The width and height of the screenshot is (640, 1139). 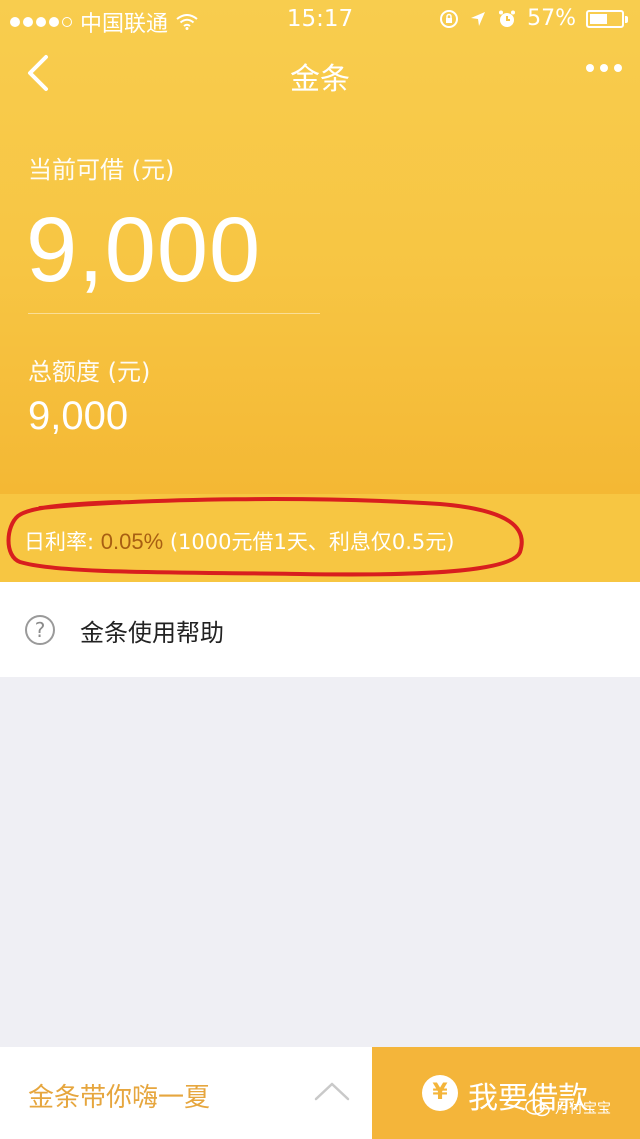 What do you see at coordinates (144, 250) in the screenshot?
I see `available-amount: 9,000` at bounding box center [144, 250].